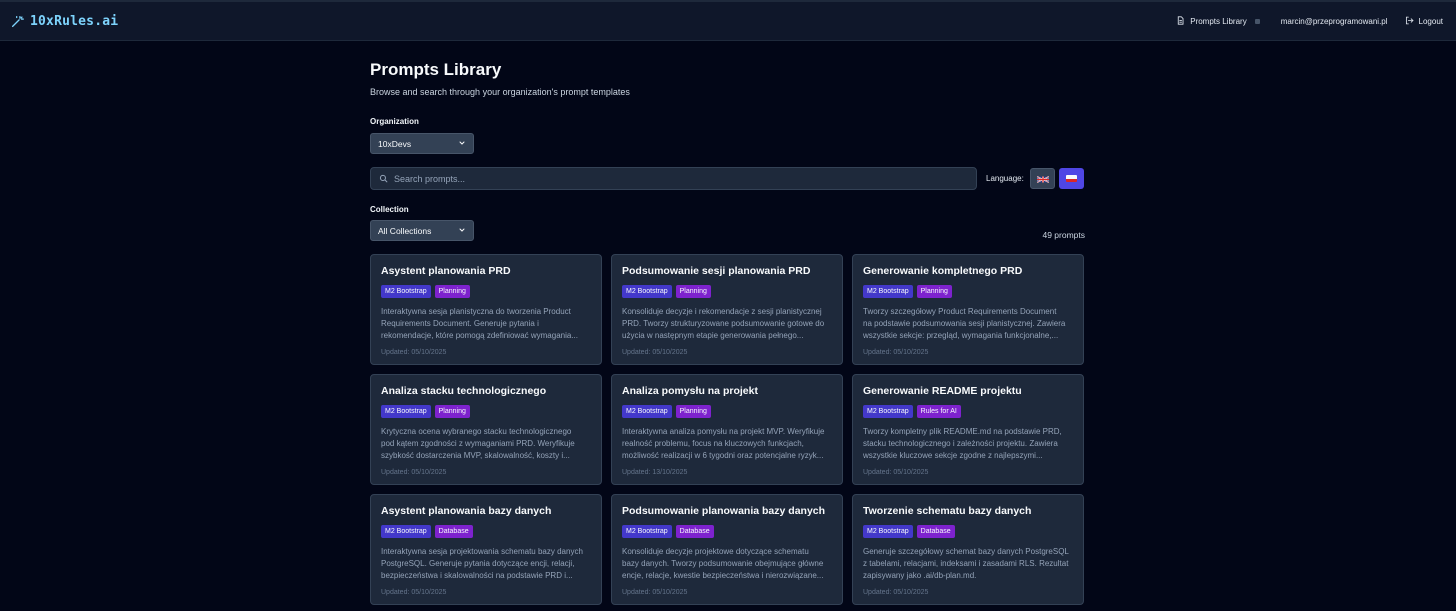 The width and height of the screenshot is (1456, 611). I want to click on search-bar, so click(673, 178).